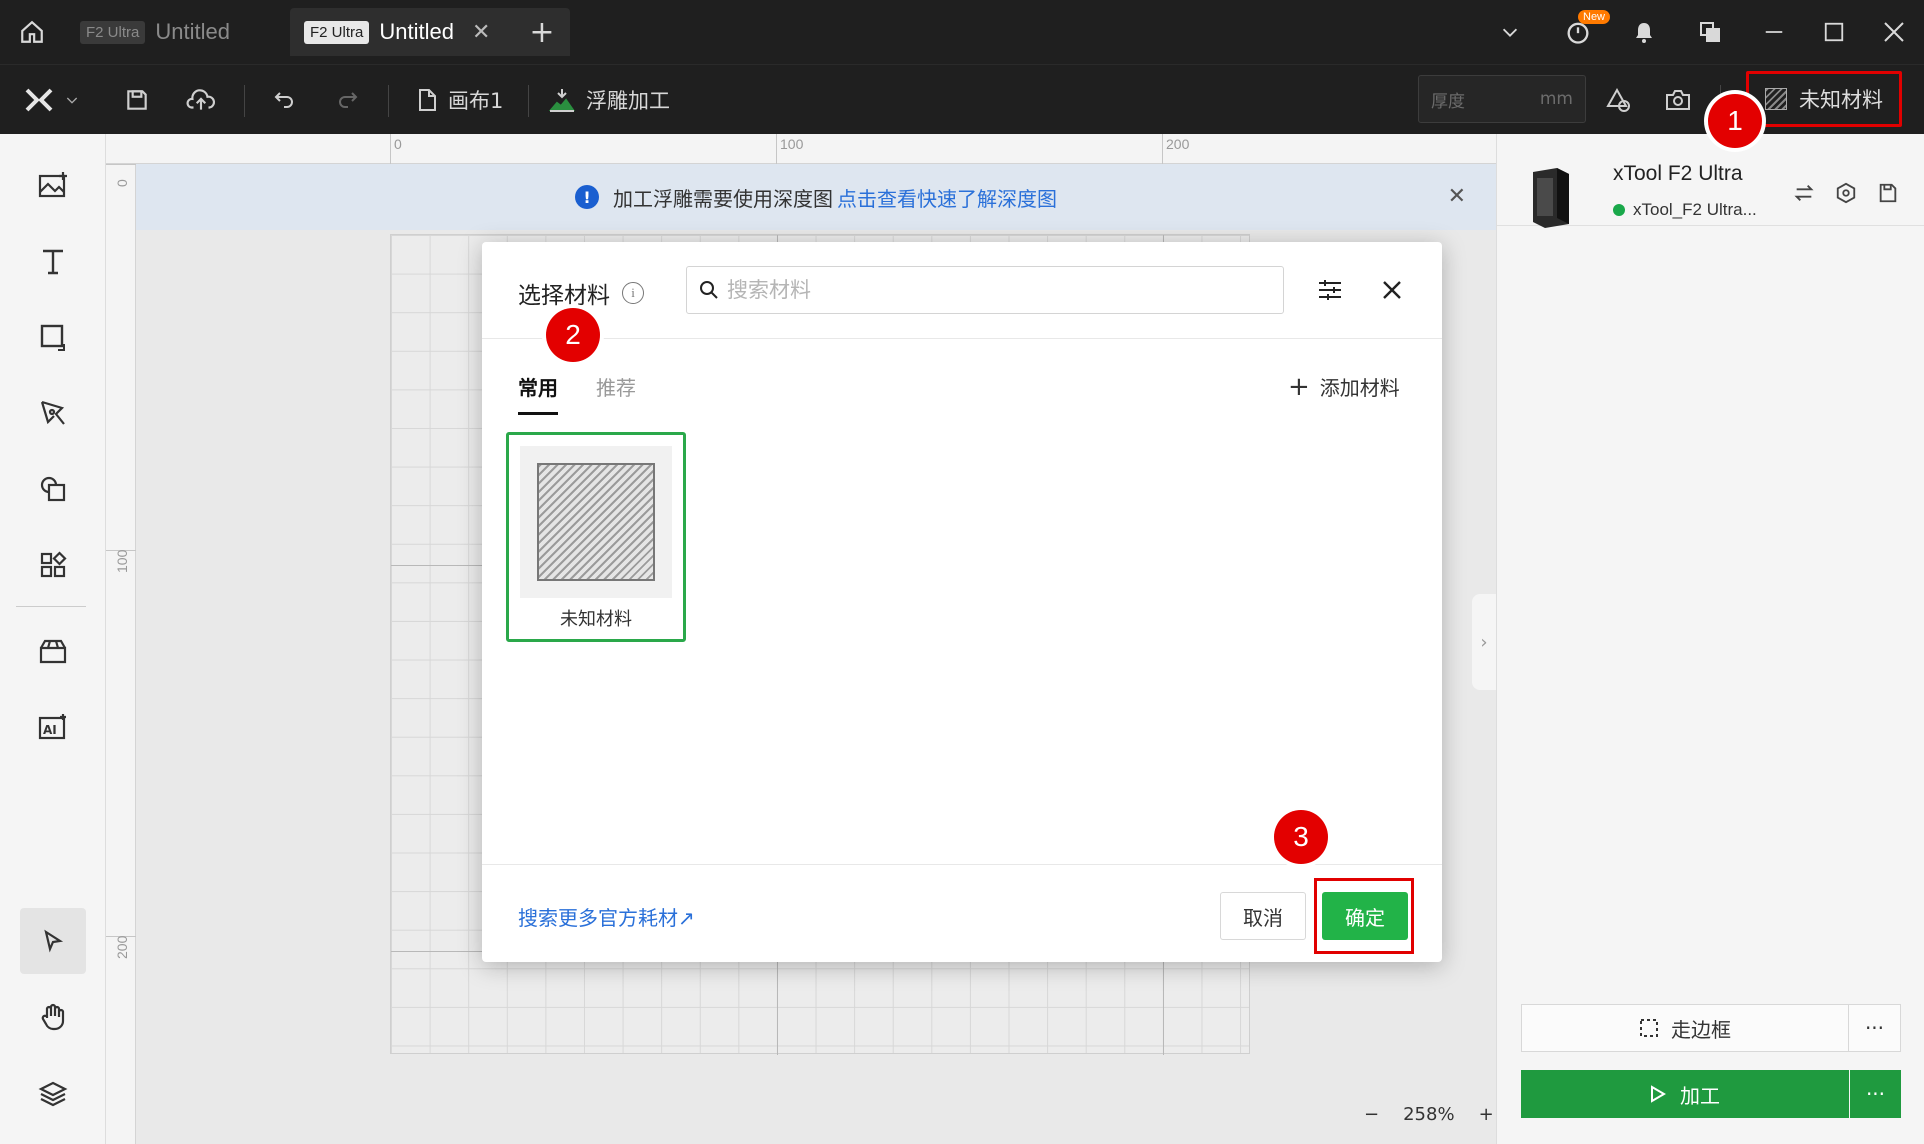 This screenshot has width=1924, height=1144. Describe the element at coordinates (561, 100) in the screenshot. I see `relief-icon` at that location.